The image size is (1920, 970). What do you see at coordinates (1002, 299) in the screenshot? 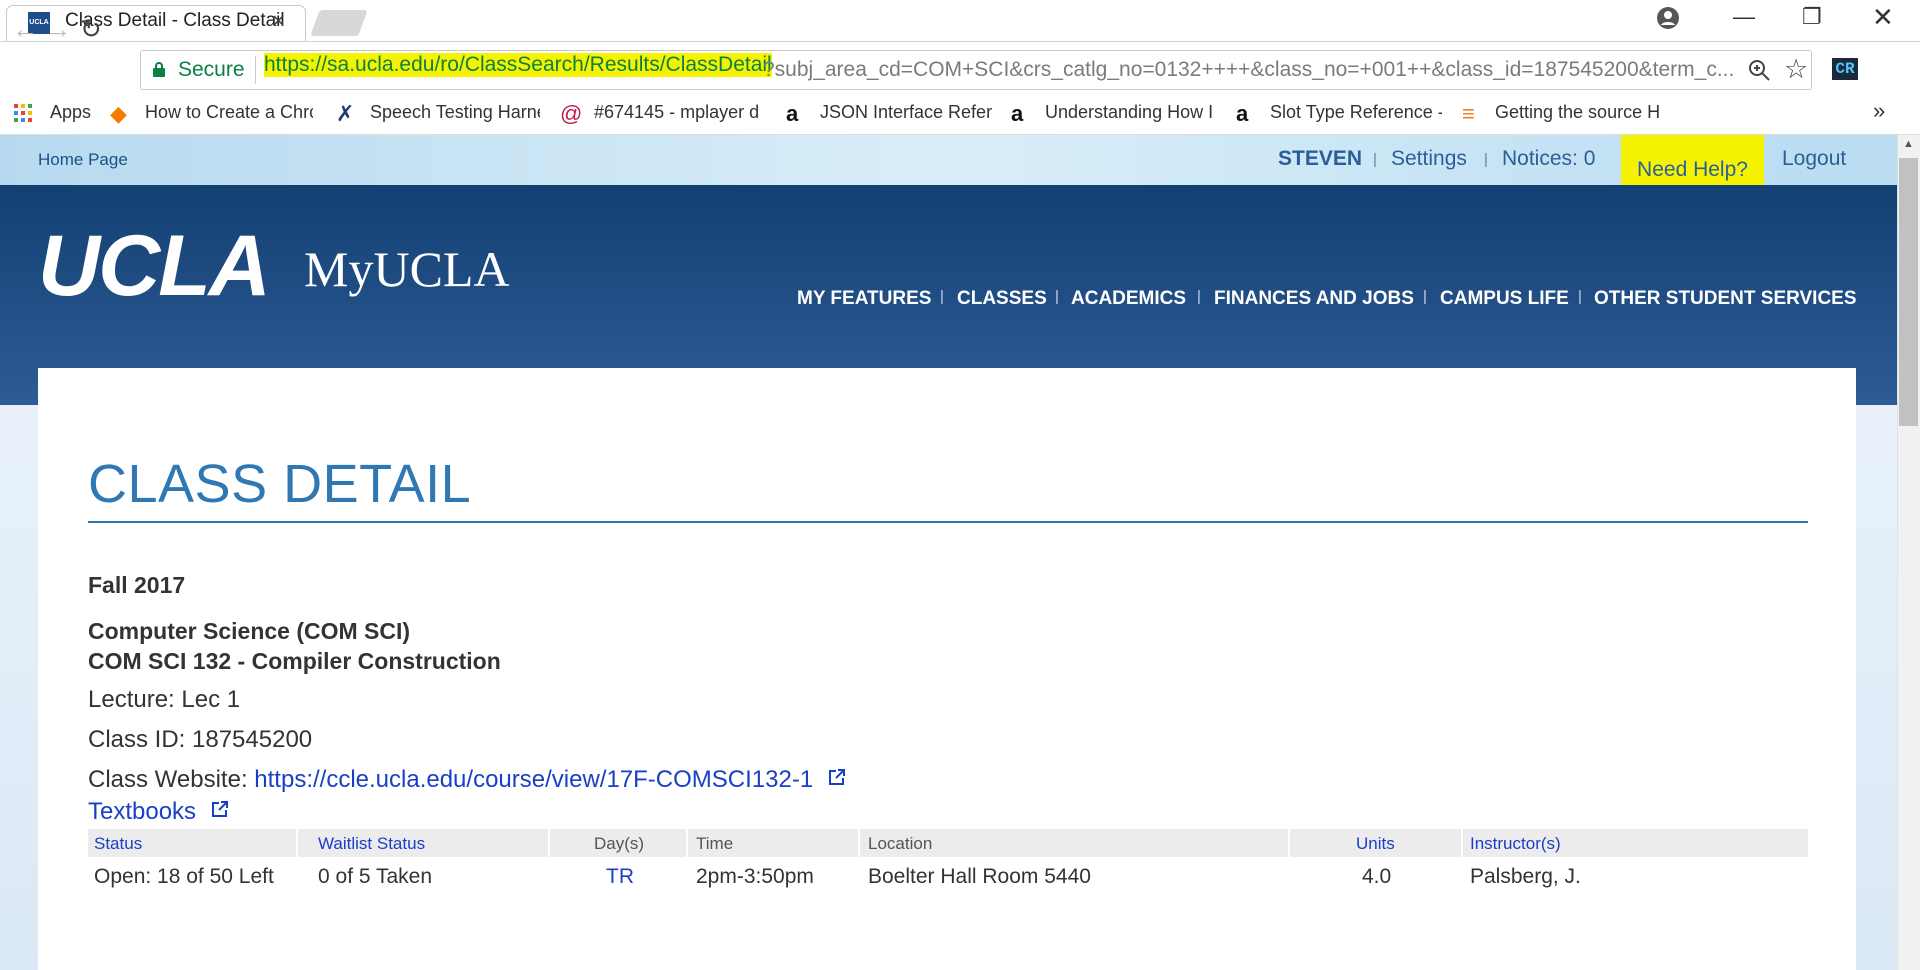
I see `nav-classes: CLASSES` at bounding box center [1002, 299].